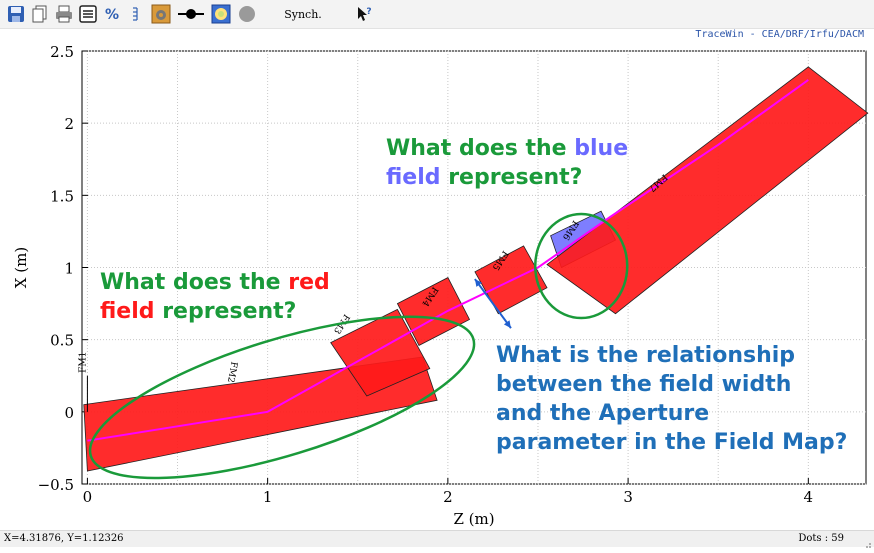 The image size is (874, 553). I want to click on fm1-label: FM1, so click(83, 362).